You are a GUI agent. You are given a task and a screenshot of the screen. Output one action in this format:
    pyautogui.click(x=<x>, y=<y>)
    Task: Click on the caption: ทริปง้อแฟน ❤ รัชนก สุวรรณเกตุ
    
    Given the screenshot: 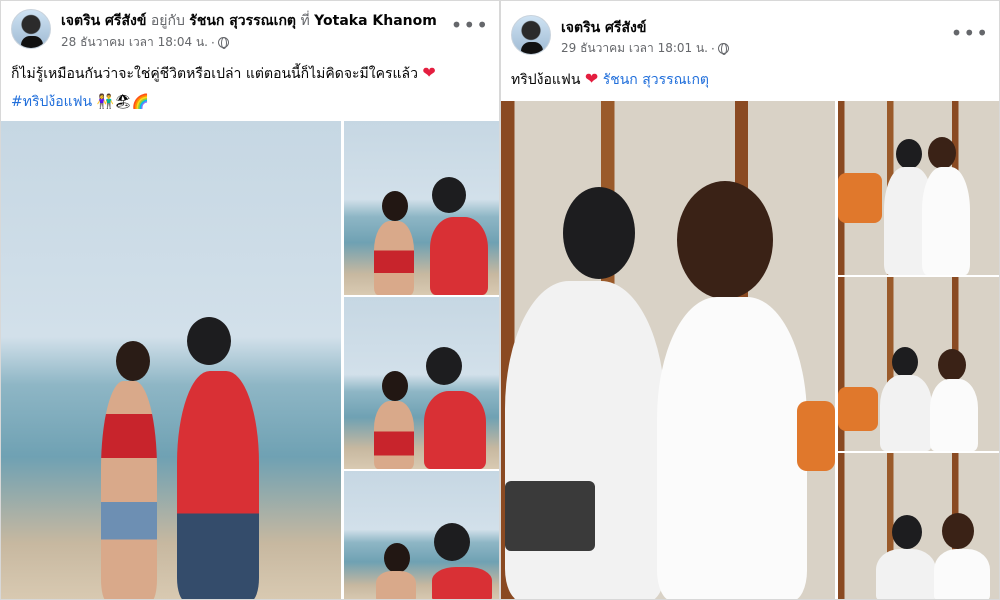 What is the action you would take?
    pyautogui.click(x=610, y=80)
    